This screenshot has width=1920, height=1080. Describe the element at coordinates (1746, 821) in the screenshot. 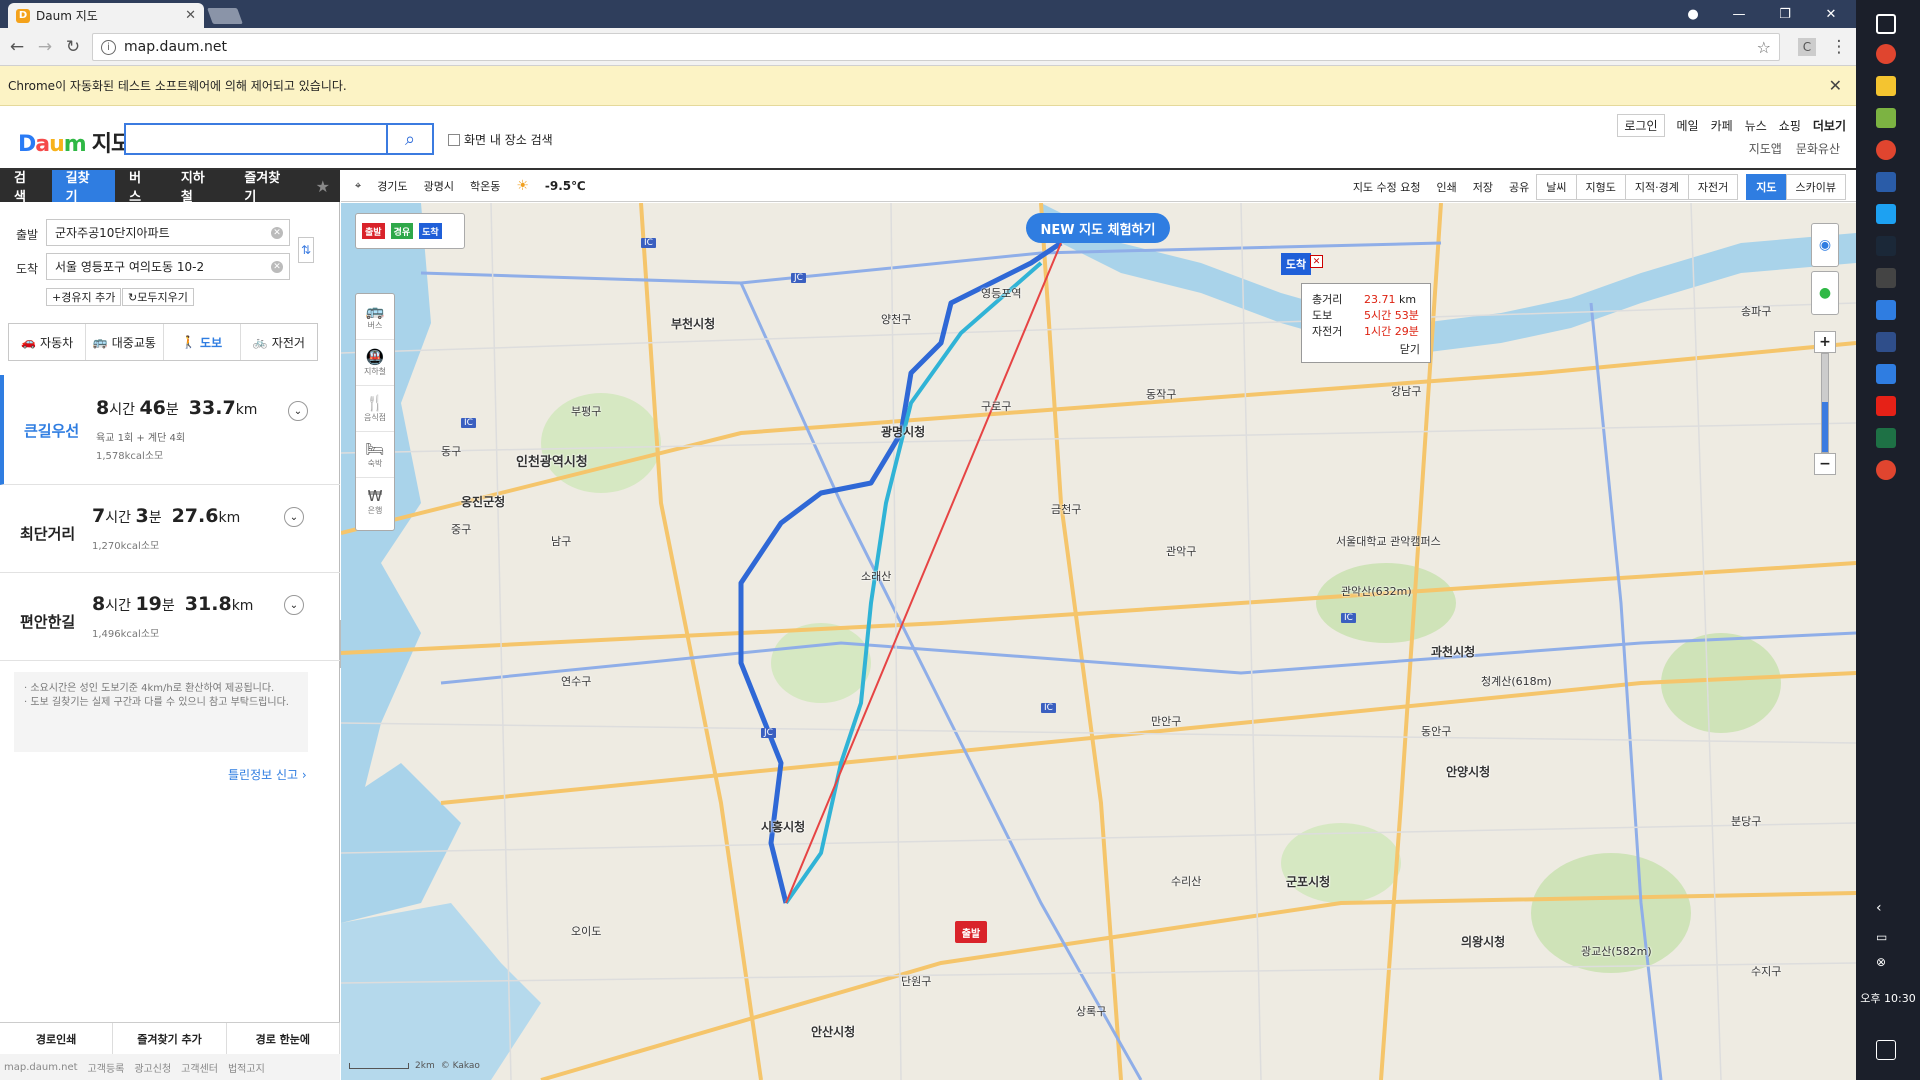

I see `place-label: 분당구` at that location.